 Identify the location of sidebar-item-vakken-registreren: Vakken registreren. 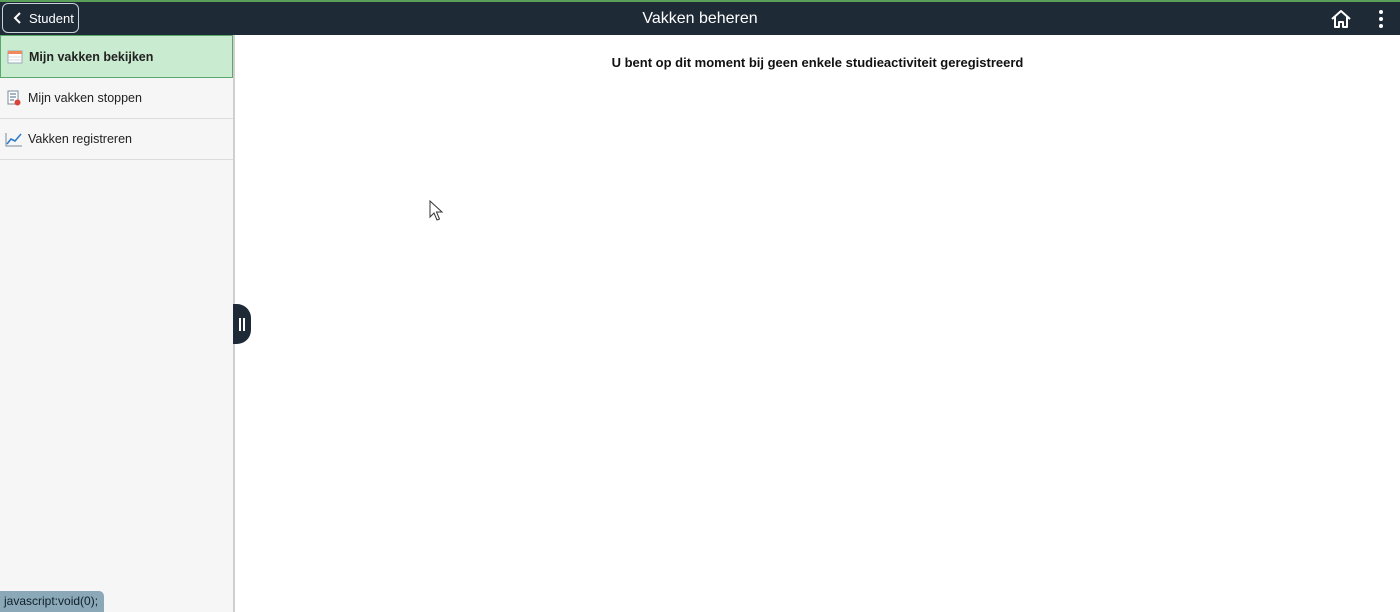
(116, 139).